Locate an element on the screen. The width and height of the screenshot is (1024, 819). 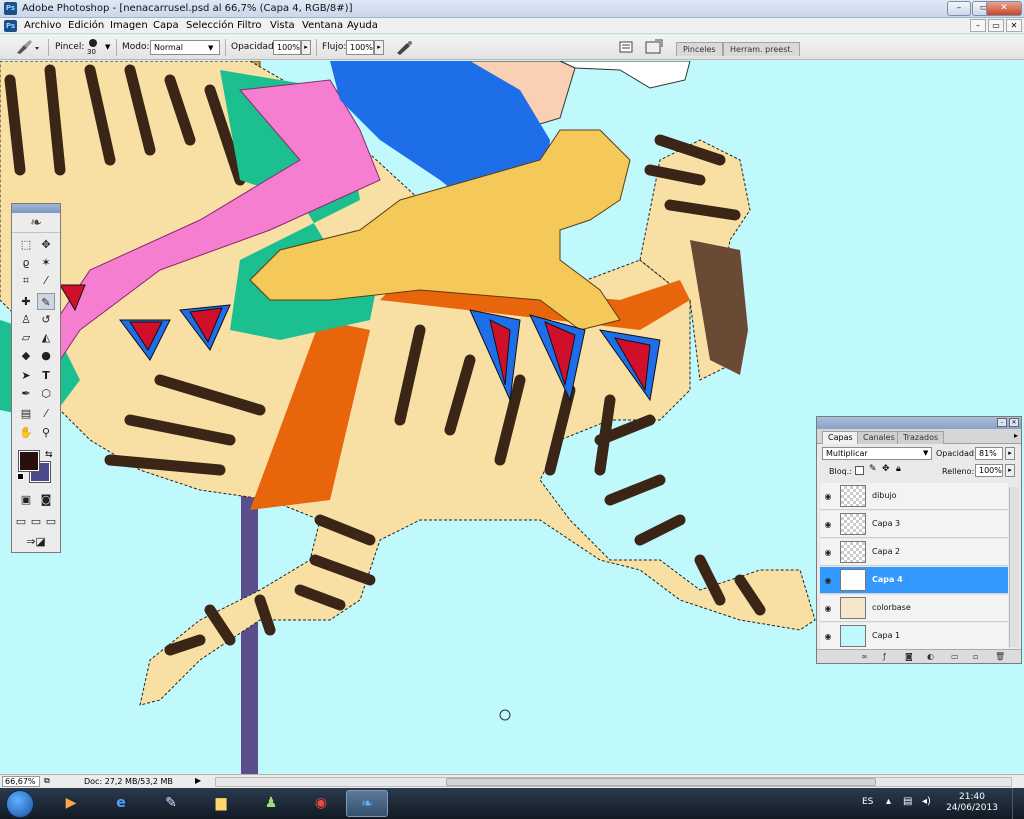
menu-ventana: Ventana is located at coordinates (322, 25).